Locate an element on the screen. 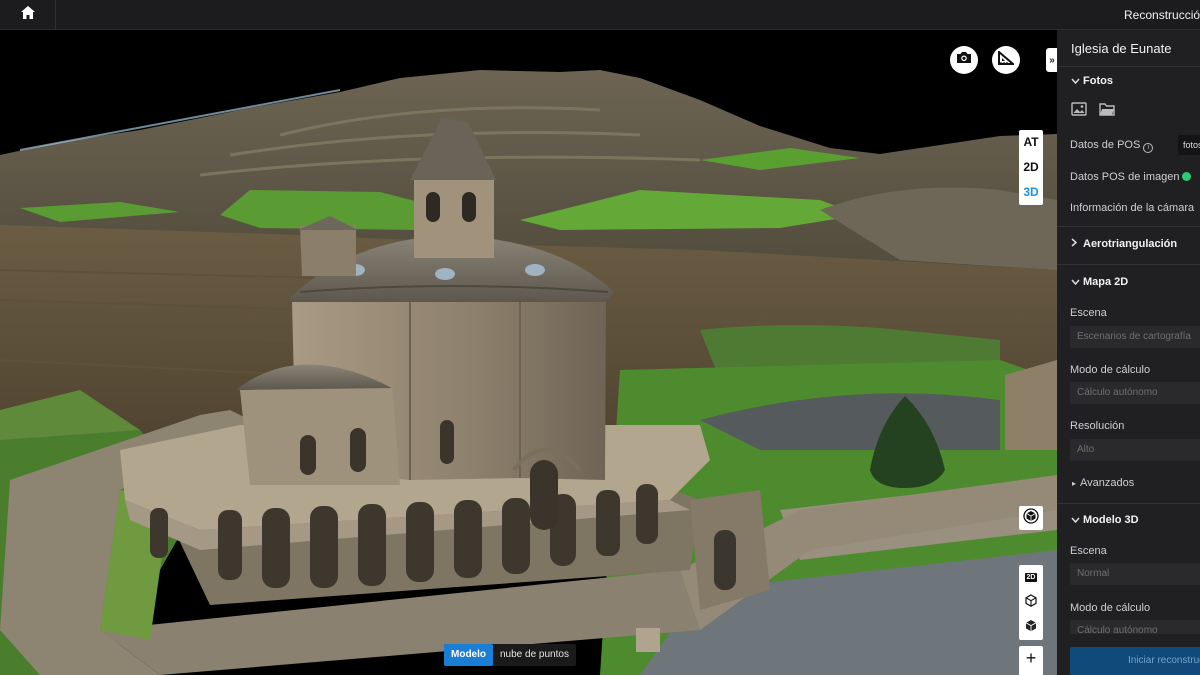 The image size is (1200, 675). section-mapa2d-header: Mapa 2D is located at coordinates (1099, 282).